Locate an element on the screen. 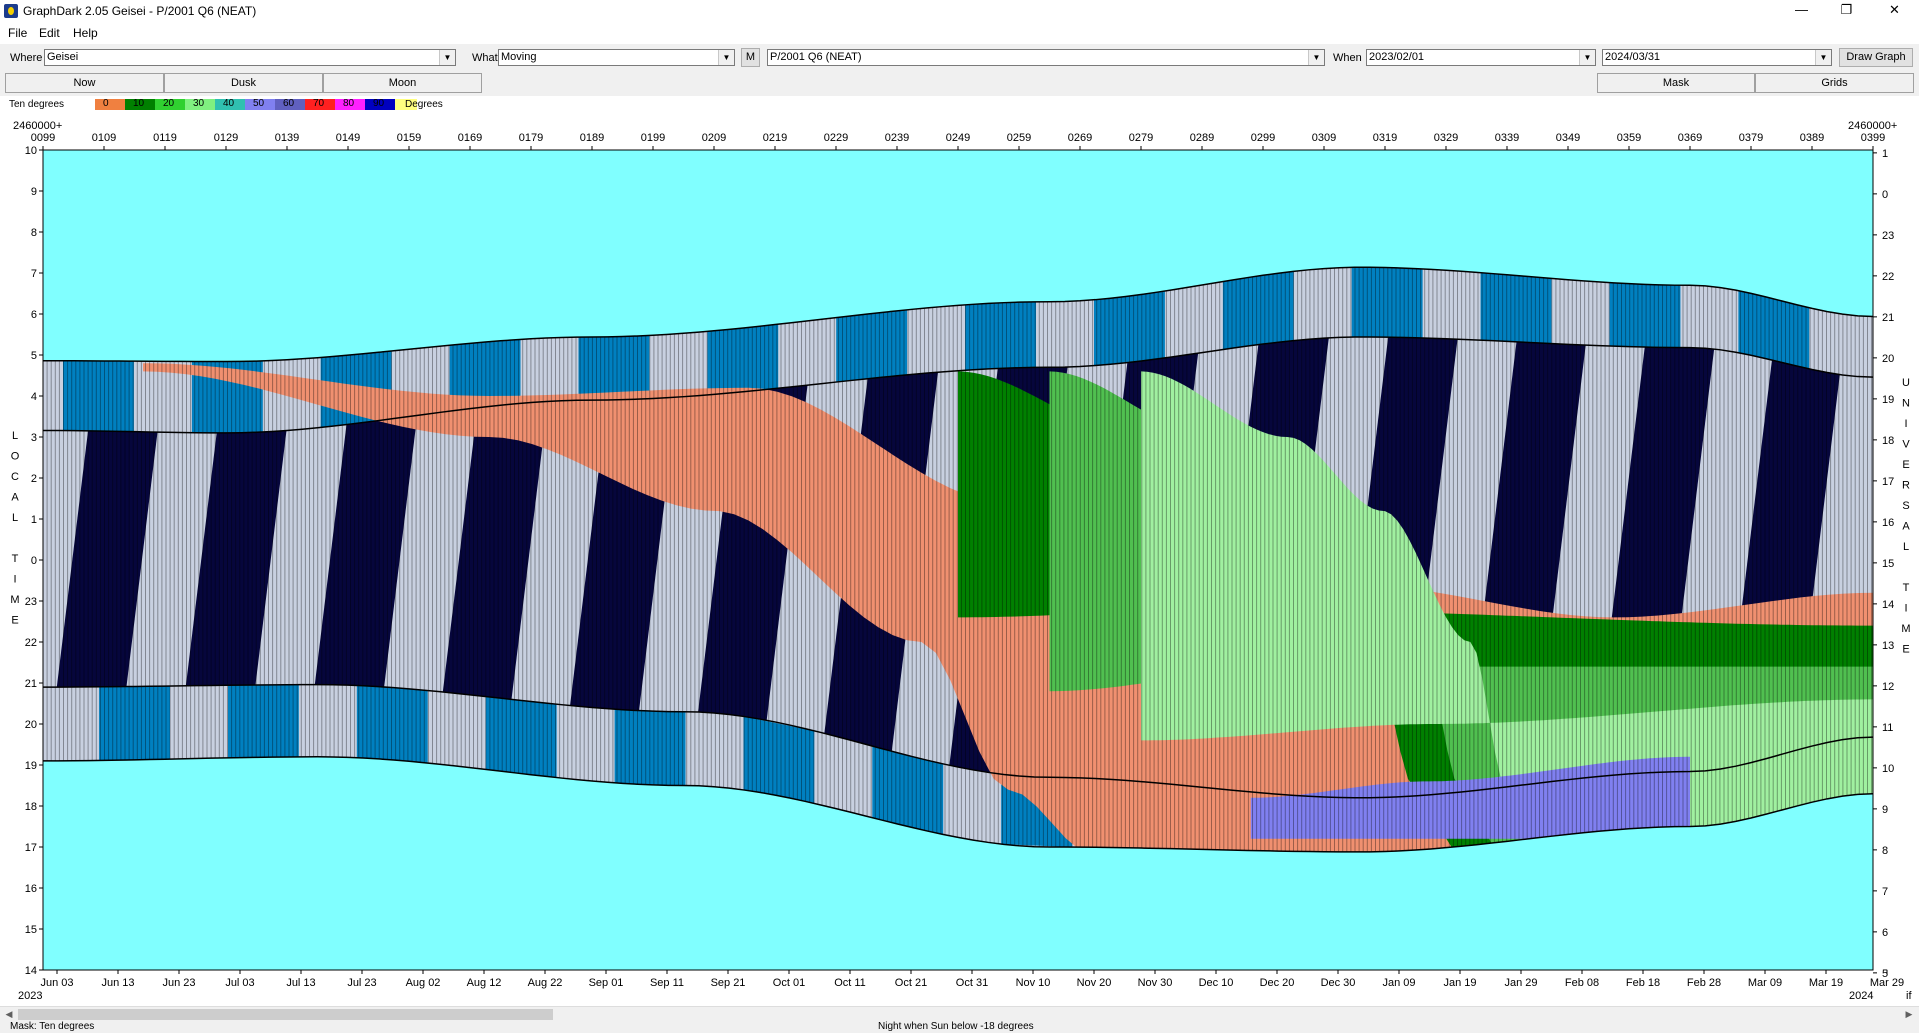 This screenshot has height=1033, width=1919. local-time-tick-label: 16 is located at coordinates (31, 889).